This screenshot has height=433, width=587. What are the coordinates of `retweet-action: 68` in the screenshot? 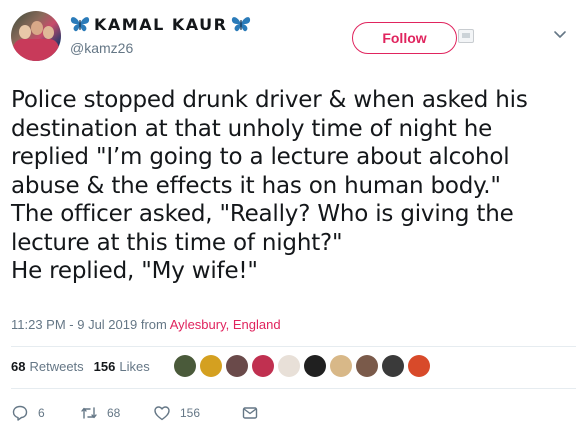 It's located at (116, 413).